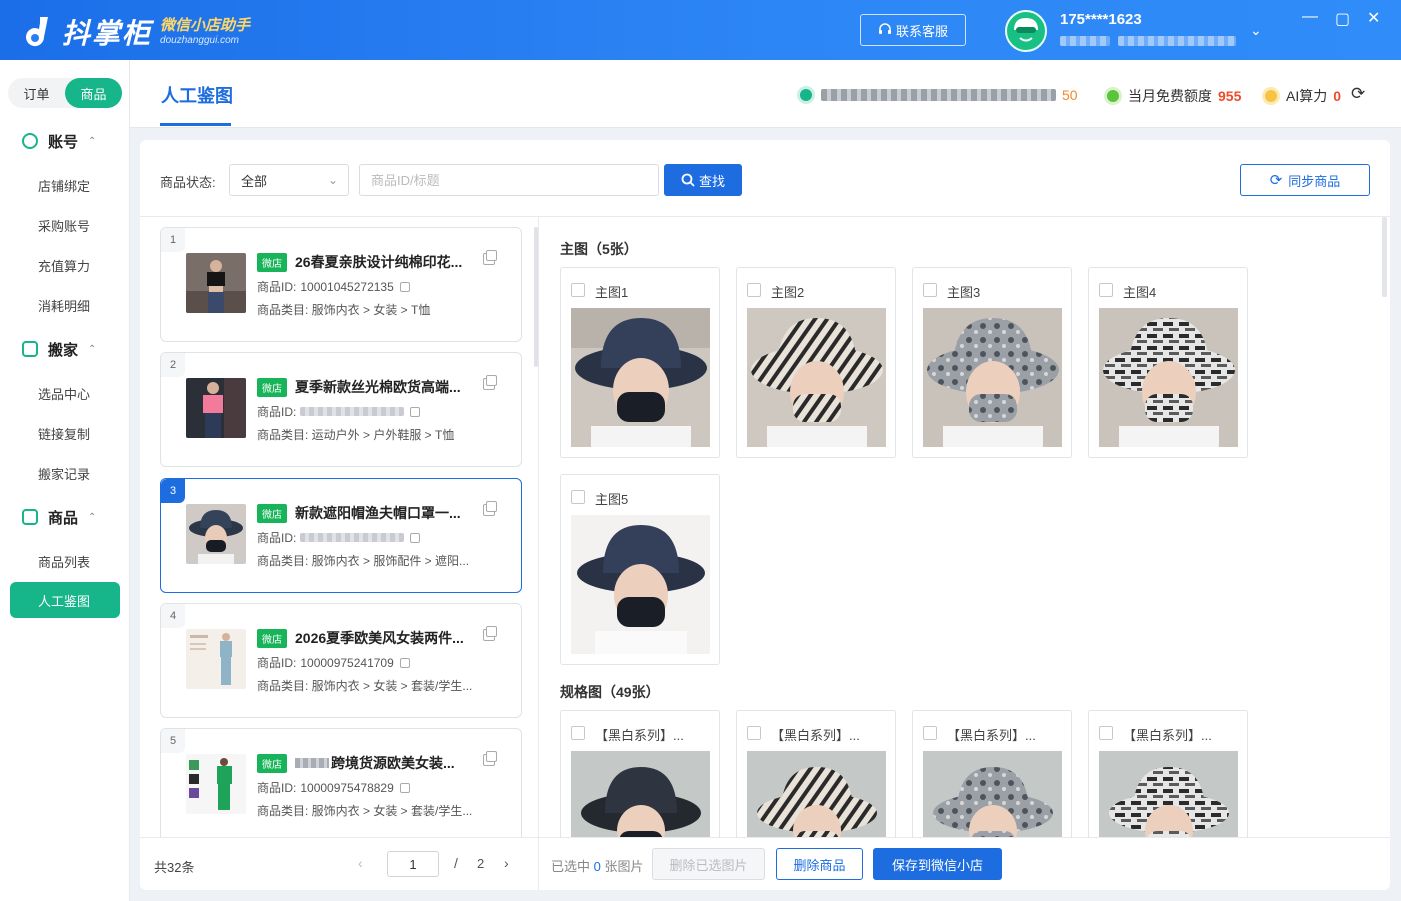 The height and width of the screenshot is (901, 1401). Describe the element at coordinates (937, 864) in the screenshot. I see `save-to-wechat-shop-button: 保存到微信小店` at that location.